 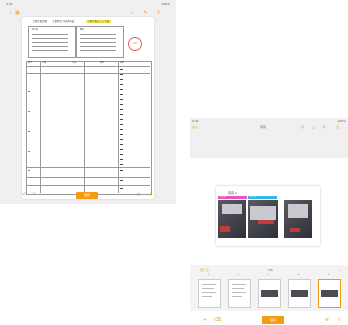 I want to click on doc-highlight: 工事写真チェック表, so click(x=98, y=21).